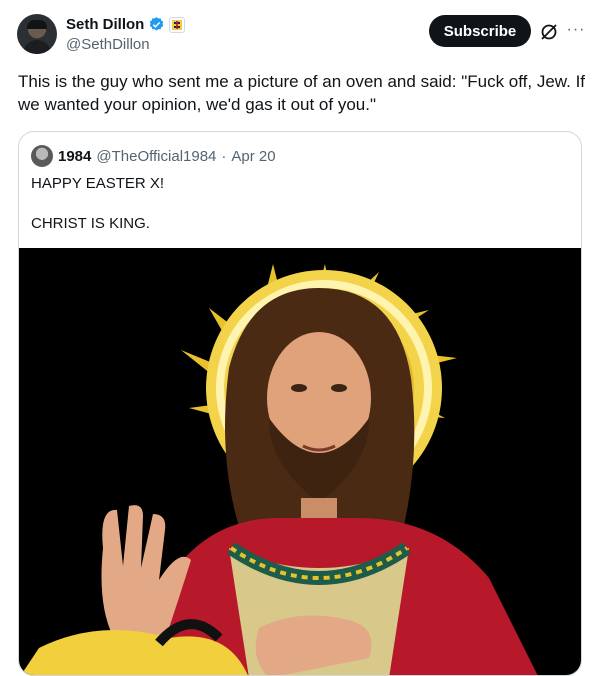 Image resolution: width=599 pixels, height=676 pixels. What do you see at coordinates (37, 34) in the screenshot?
I see `author-avatar` at bounding box center [37, 34].